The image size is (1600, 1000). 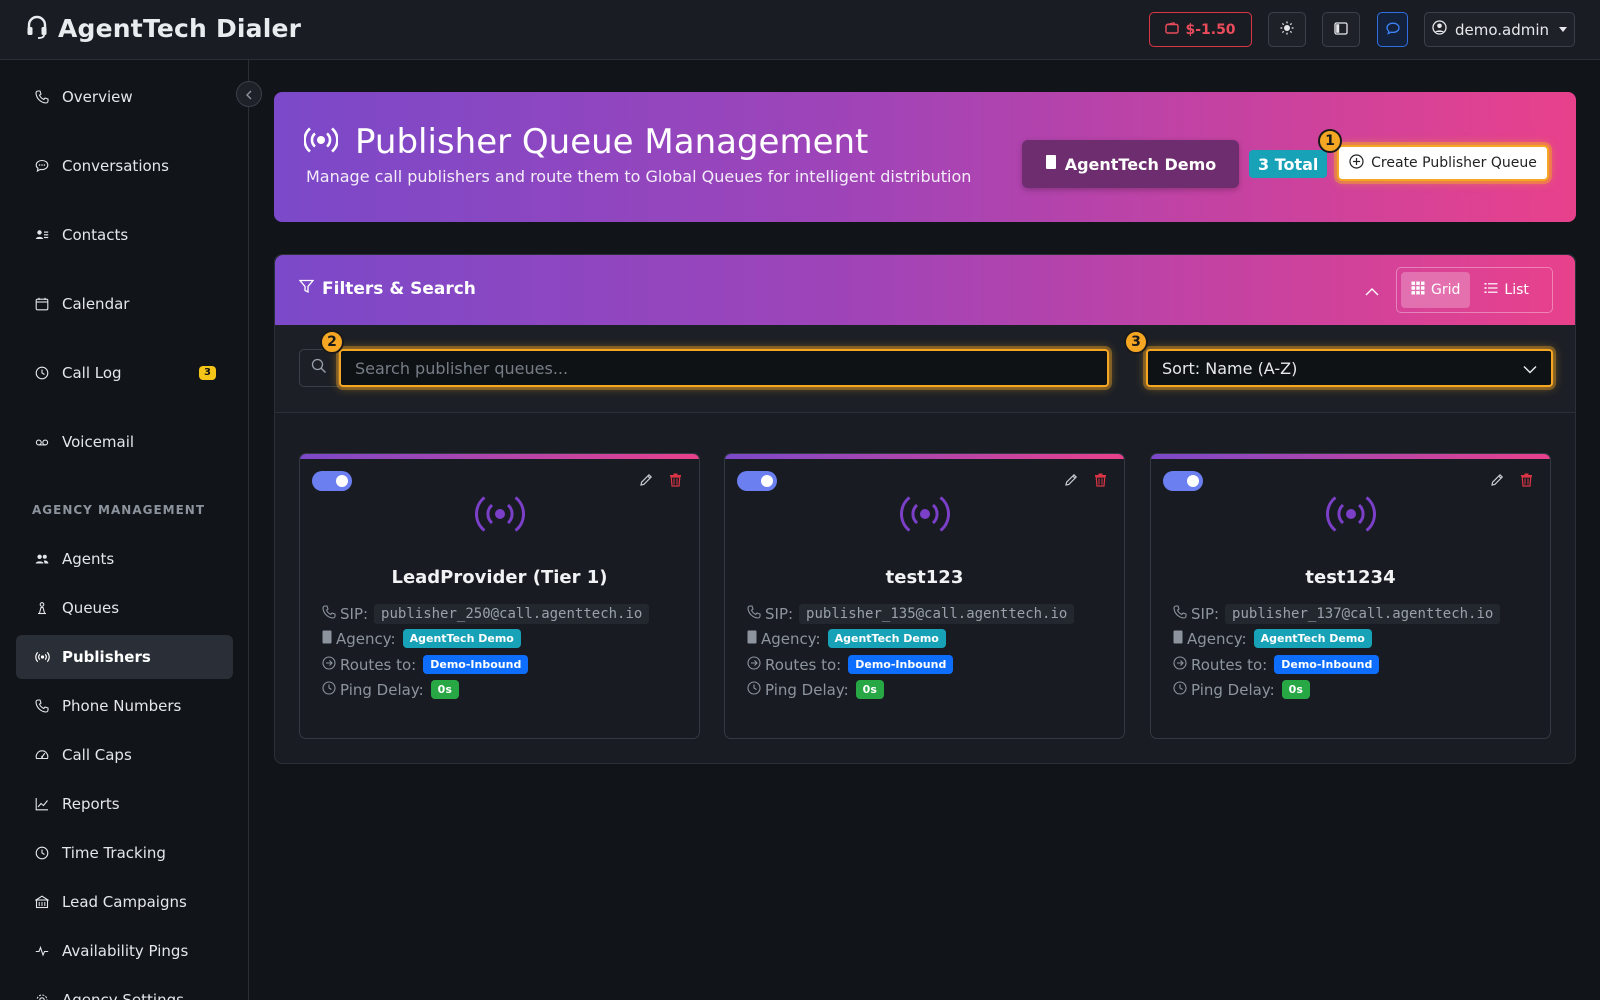 What do you see at coordinates (88, 559) in the screenshot?
I see `sidebar-item-label: Agents` at bounding box center [88, 559].